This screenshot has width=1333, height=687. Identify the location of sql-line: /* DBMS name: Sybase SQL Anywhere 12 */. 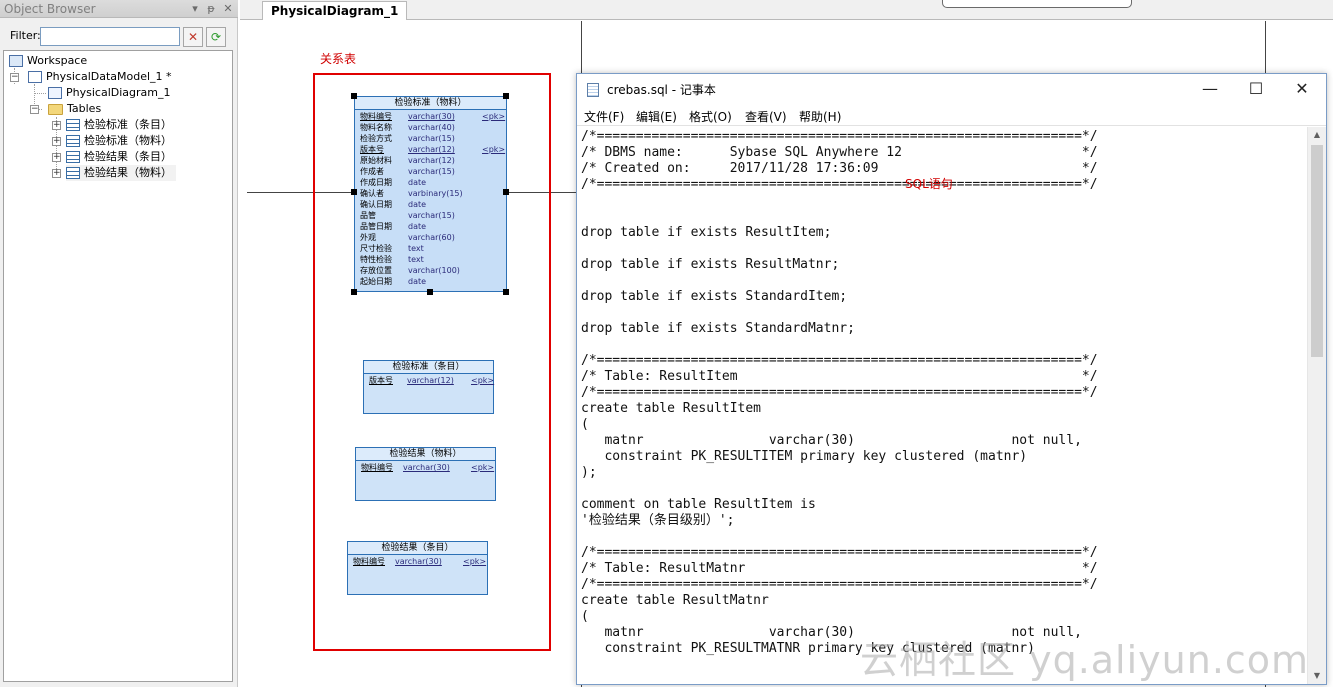
(839, 152).